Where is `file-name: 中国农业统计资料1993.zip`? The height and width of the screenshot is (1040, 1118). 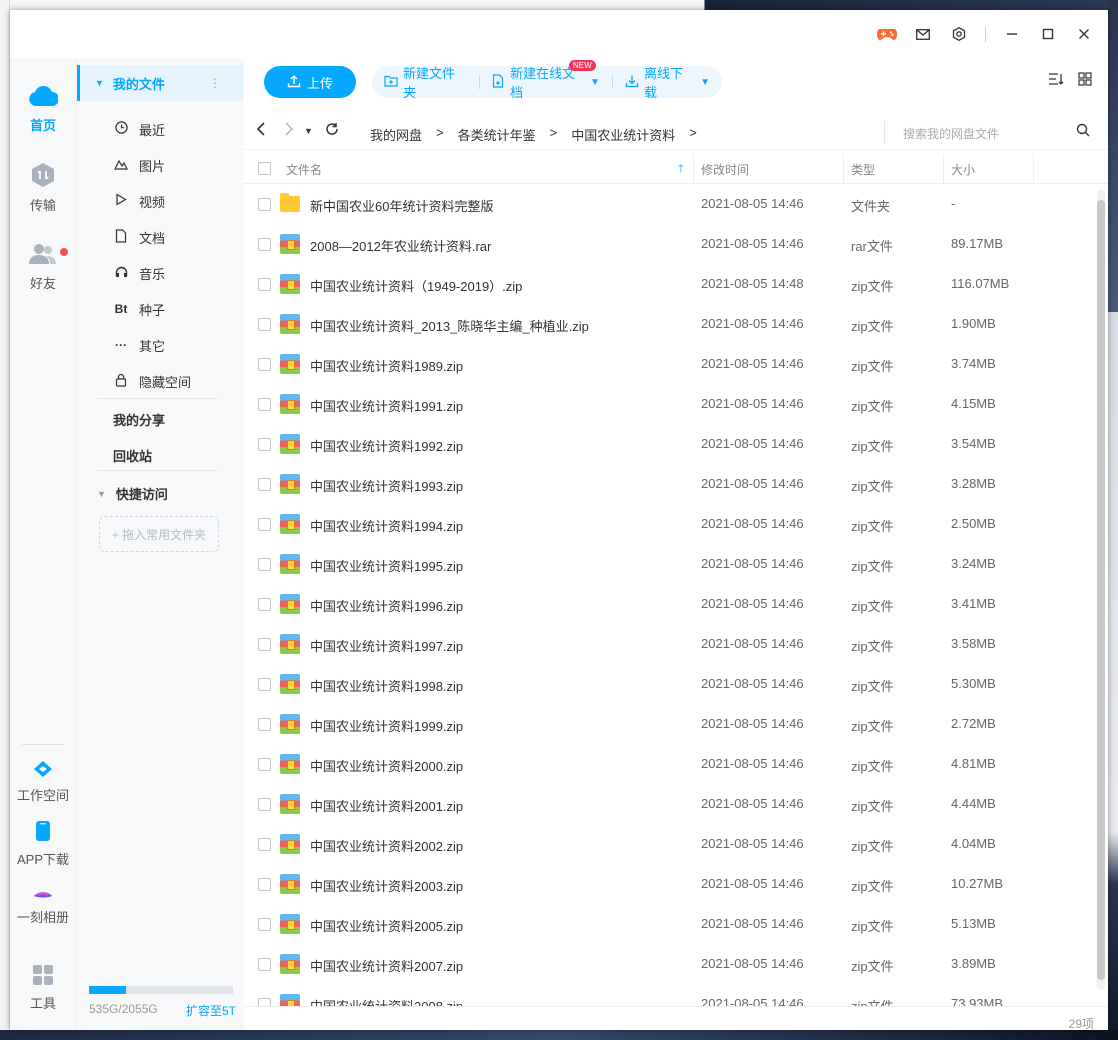 file-name: 中国农业统计资料1993.zip is located at coordinates (386, 485).